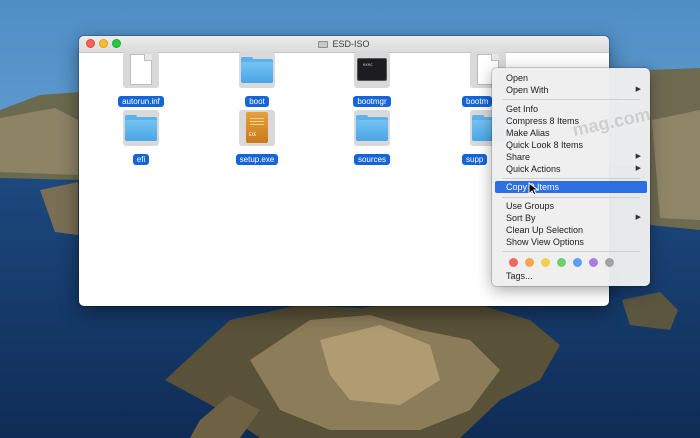 Image resolution: width=700 pixels, height=438 pixels. I want to click on menu-item-open-with: Open With ▶, so click(571, 90).